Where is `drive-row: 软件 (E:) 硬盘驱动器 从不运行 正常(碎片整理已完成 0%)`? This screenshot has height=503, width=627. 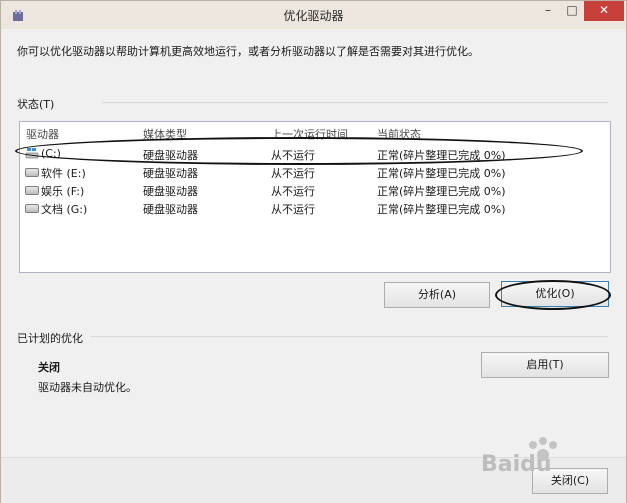 drive-row: 软件 (E:) 硬盘驱动器 从不运行 正常(碎片整理已完成 0%) is located at coordinates (315, 172).